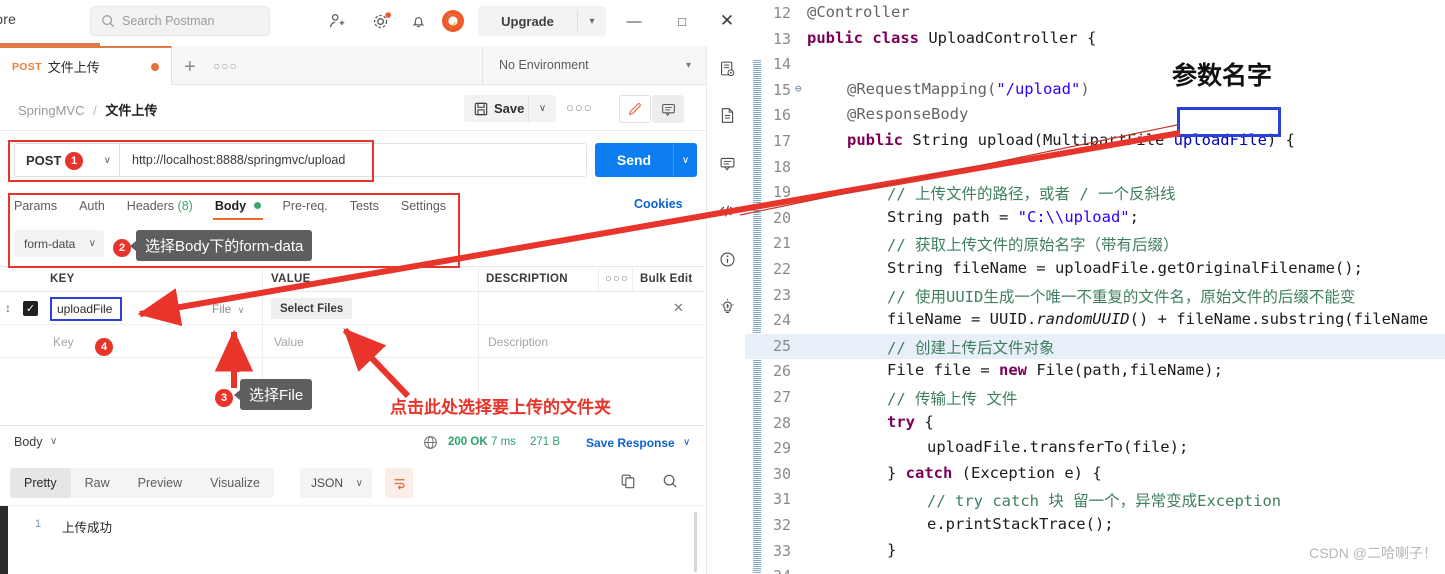 Image resolution: width=1445 pixels, height=574 pixels. What do you see at coordinates (185, 206) in the screenshot?
I see `tab-headers-count: (8)` at bounding box center [185, 206].